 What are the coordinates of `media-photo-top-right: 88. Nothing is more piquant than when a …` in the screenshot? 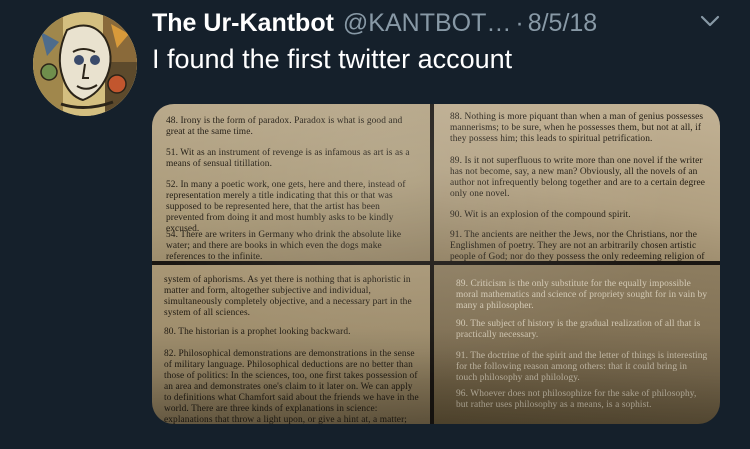 It's located at (577, 182).